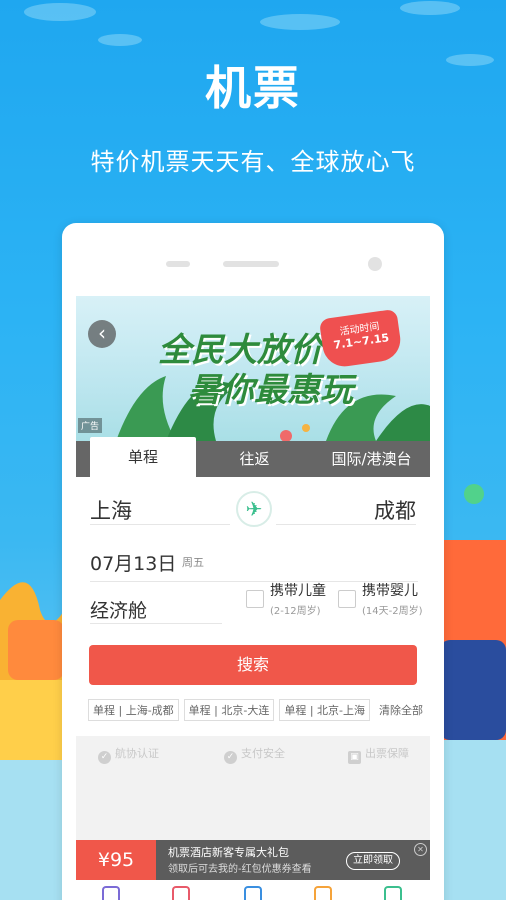  Describe the element at coordinates (181, 893) in the screenshot. I see `nav-hotel-icon` at that location.